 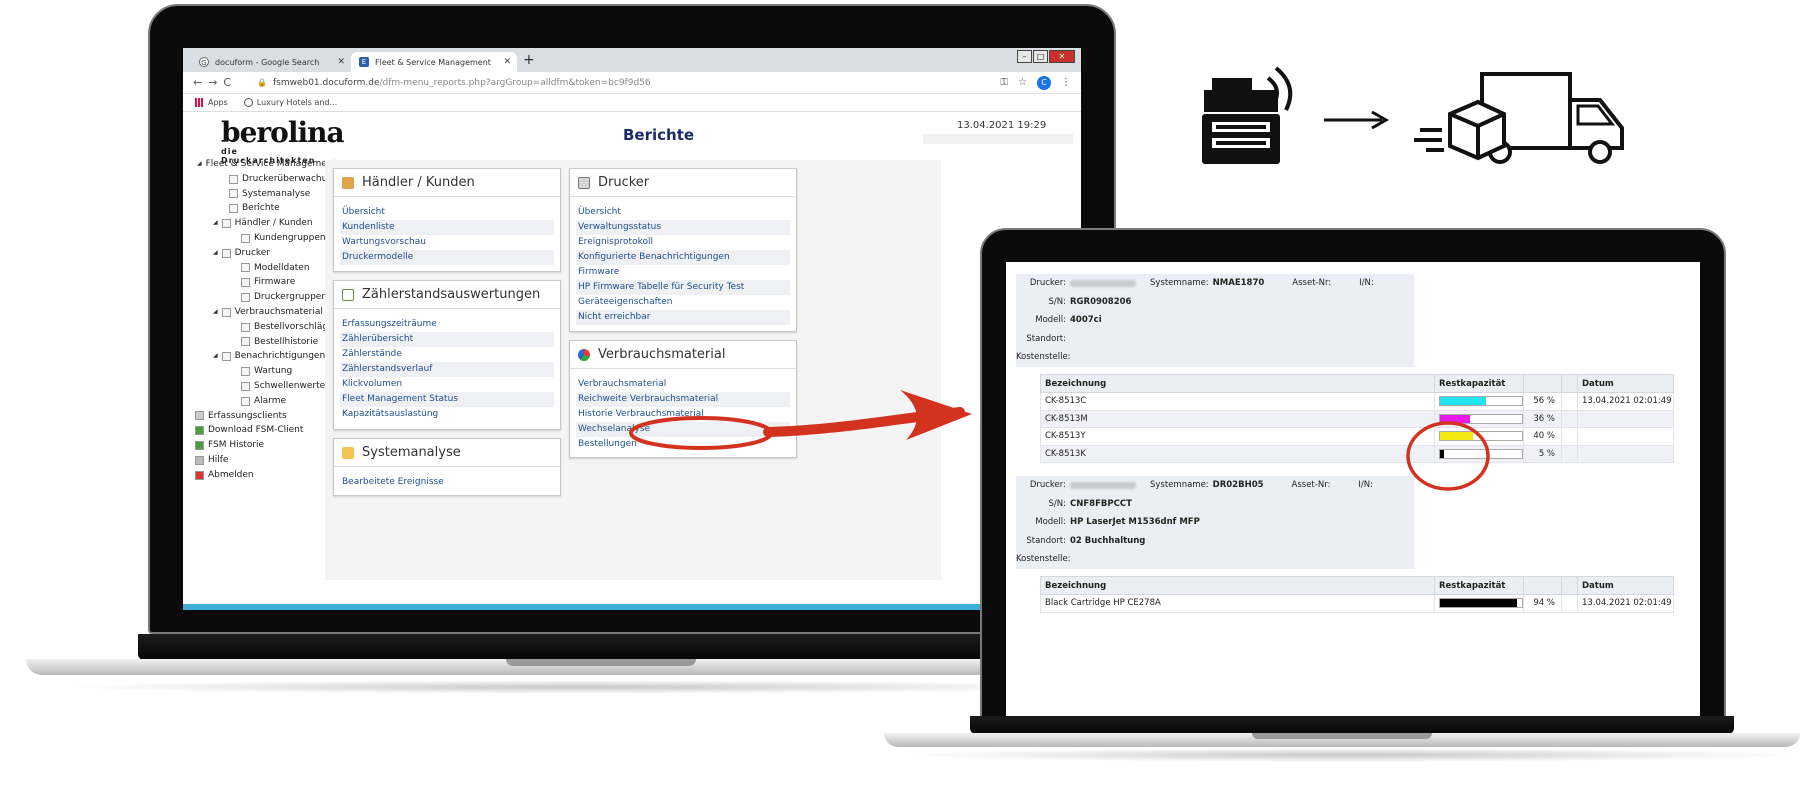 What do you see at coordinates (1357, 418) in the screenshot?
I see `table-row: CK-8513M 36 %` at bounding box center [1357, 418].